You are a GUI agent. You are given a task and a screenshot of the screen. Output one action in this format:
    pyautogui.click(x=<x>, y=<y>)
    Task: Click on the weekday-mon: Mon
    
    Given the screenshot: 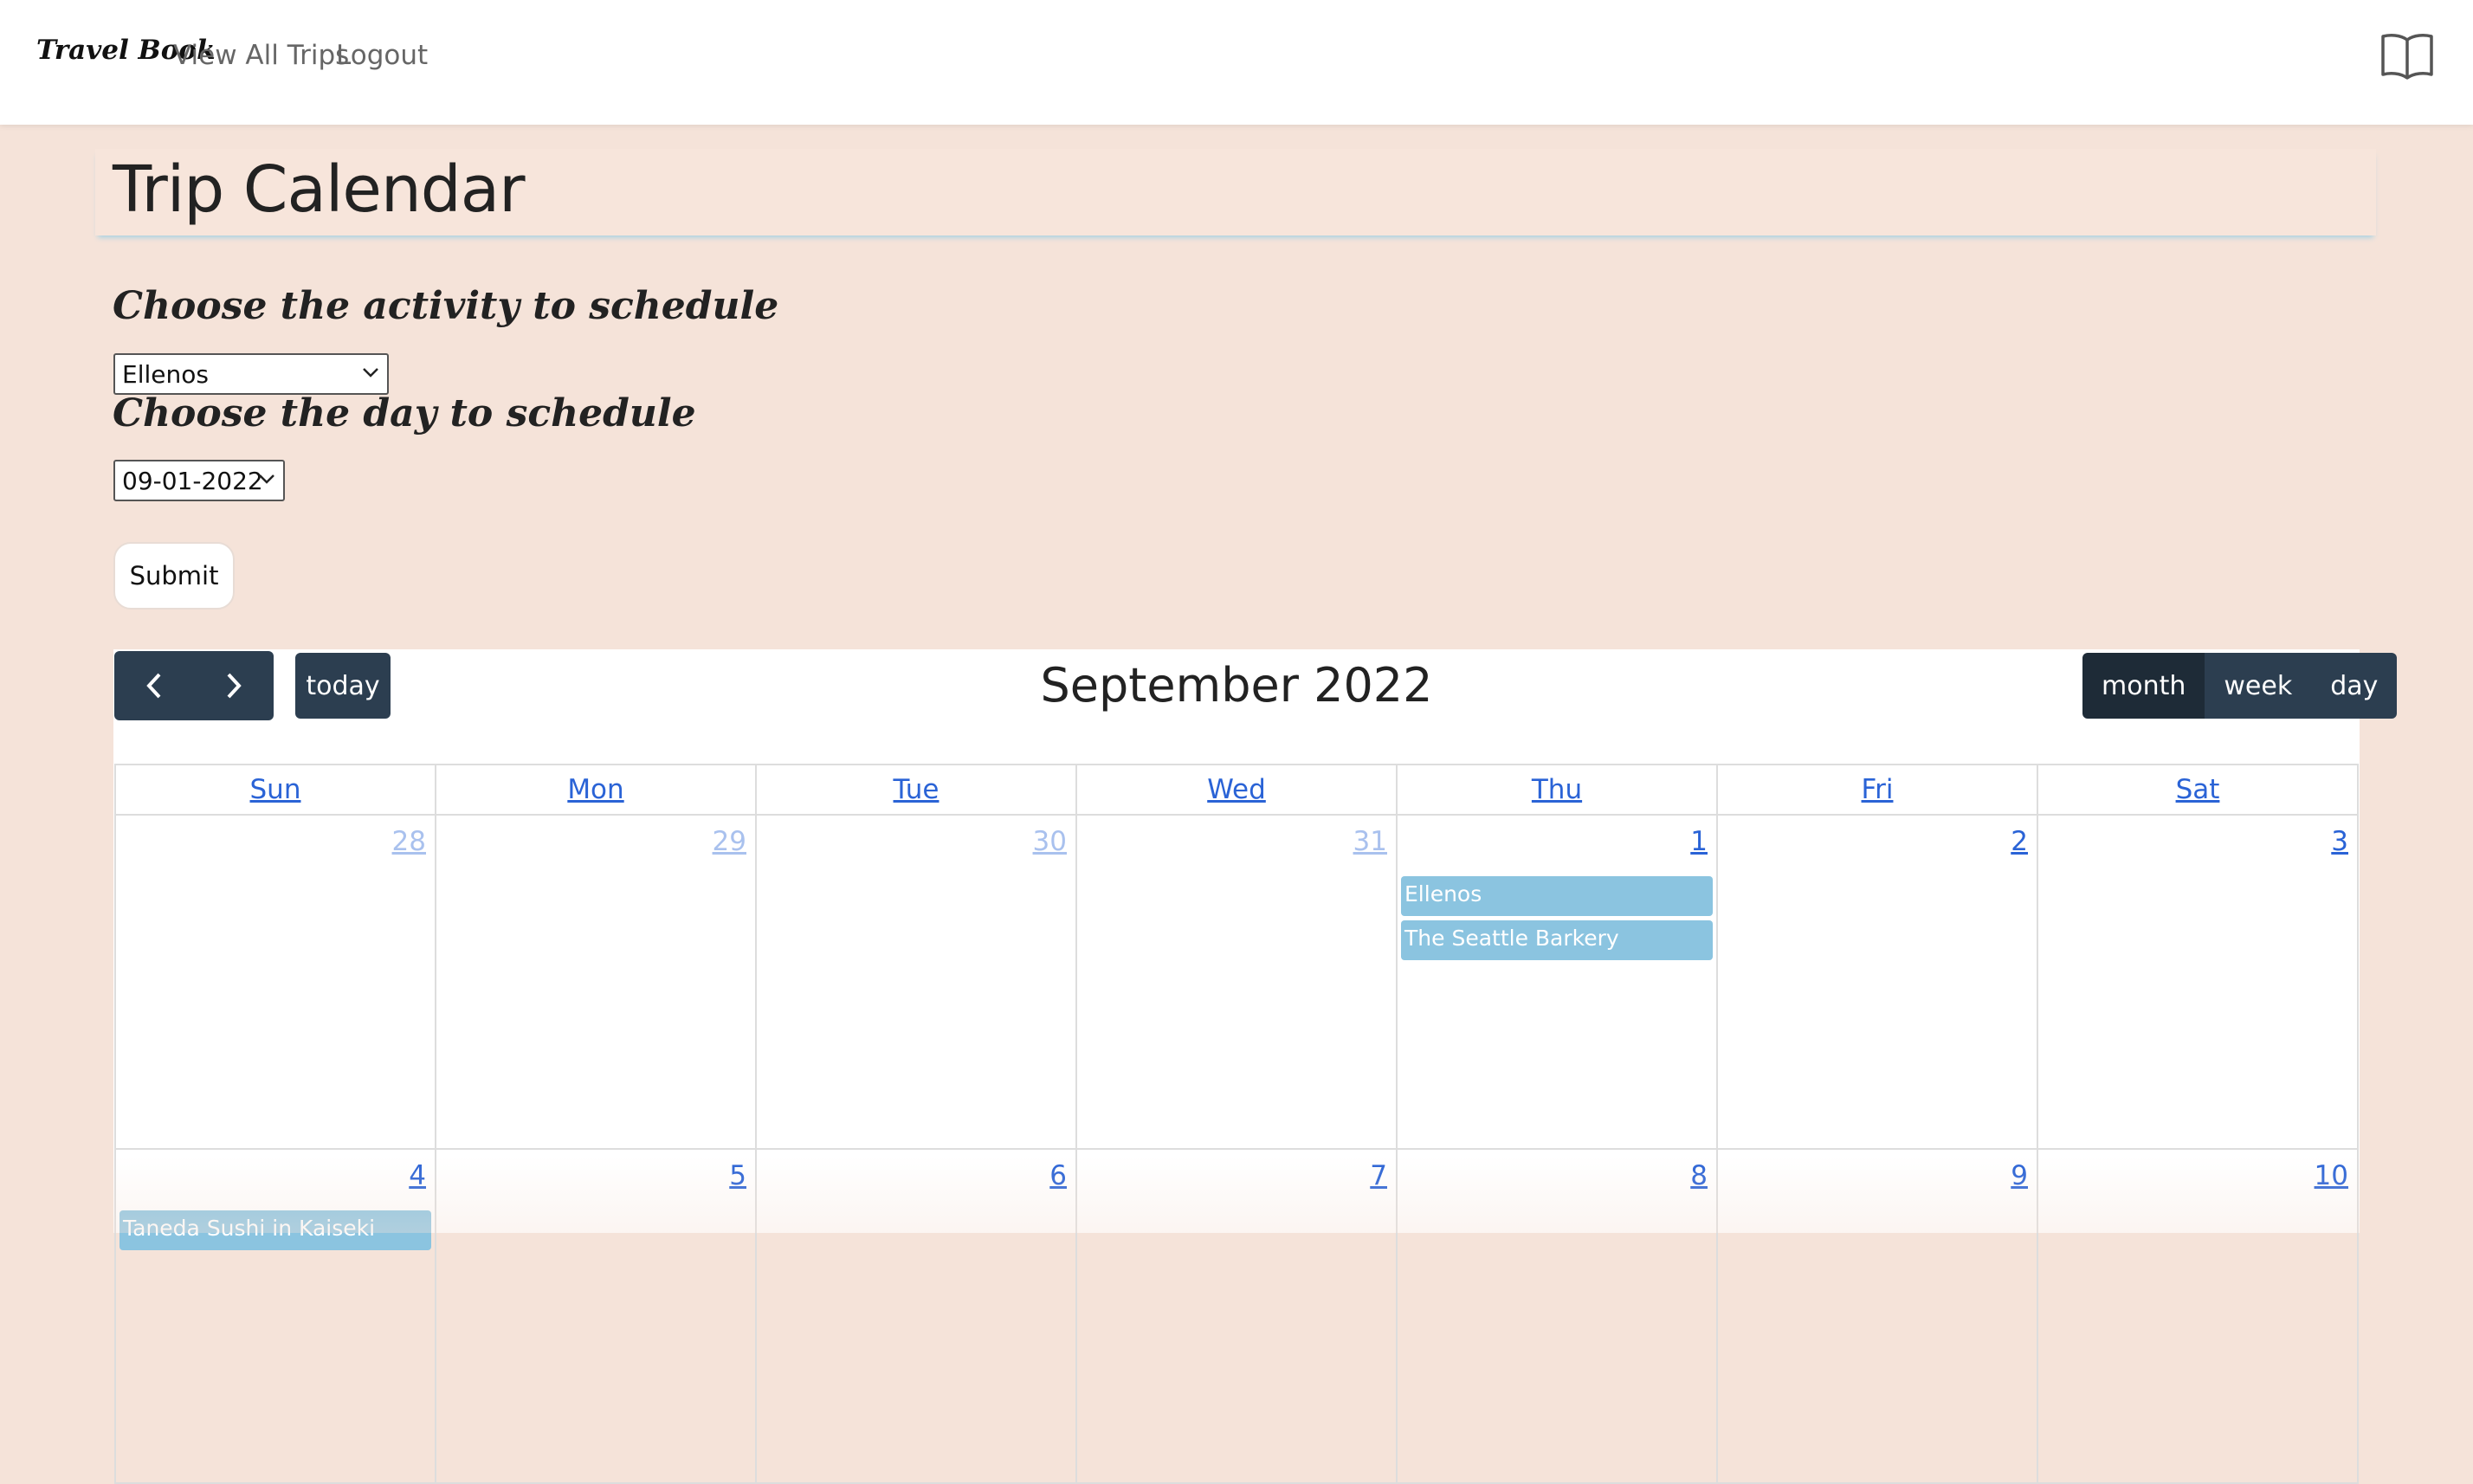 What is the action you would take?
    pyautogui.click(x=595, y=789)
    